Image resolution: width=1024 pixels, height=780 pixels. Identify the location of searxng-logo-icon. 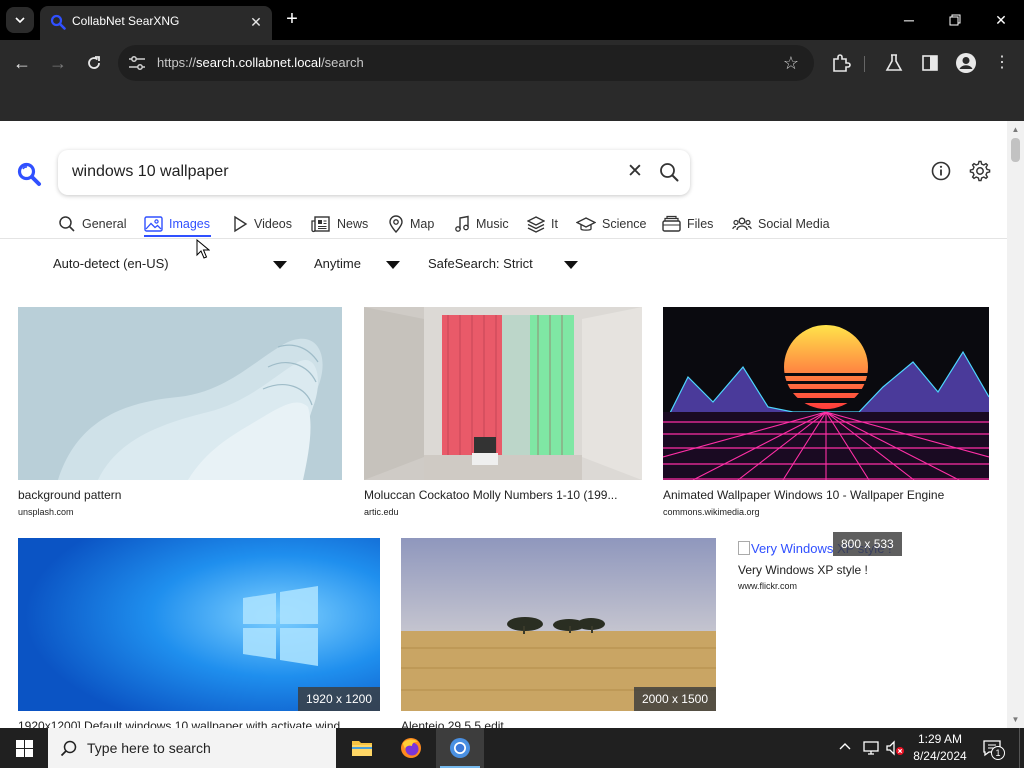
(29, 174).